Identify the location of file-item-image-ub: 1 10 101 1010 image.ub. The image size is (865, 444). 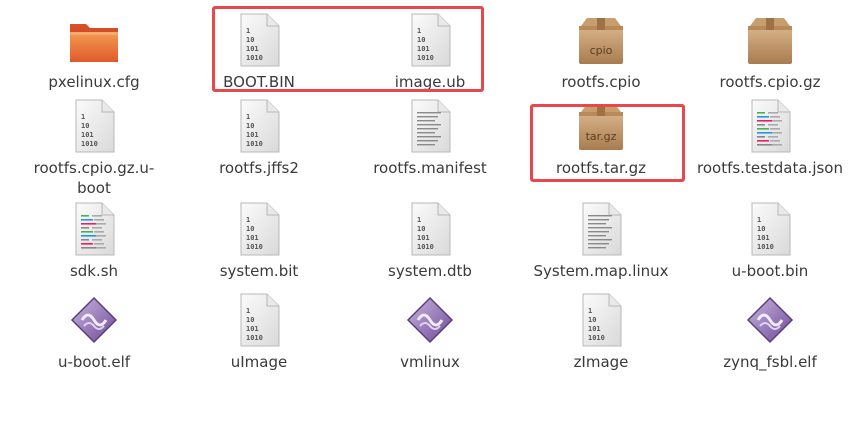
(430, 51).